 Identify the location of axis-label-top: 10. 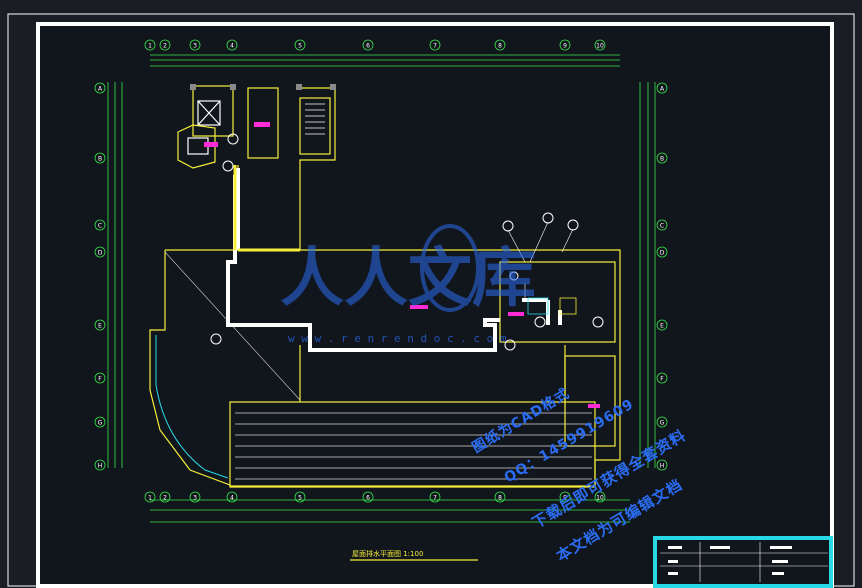
(600, 46).